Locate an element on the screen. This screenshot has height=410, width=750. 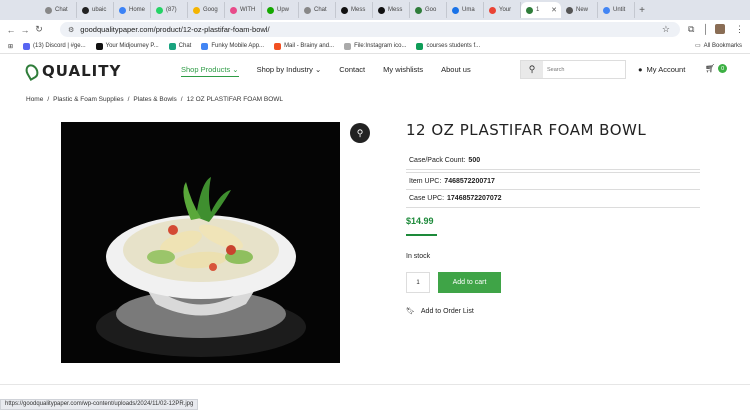
close-tab-icon: ✕ is located at coordinates (554, 10).